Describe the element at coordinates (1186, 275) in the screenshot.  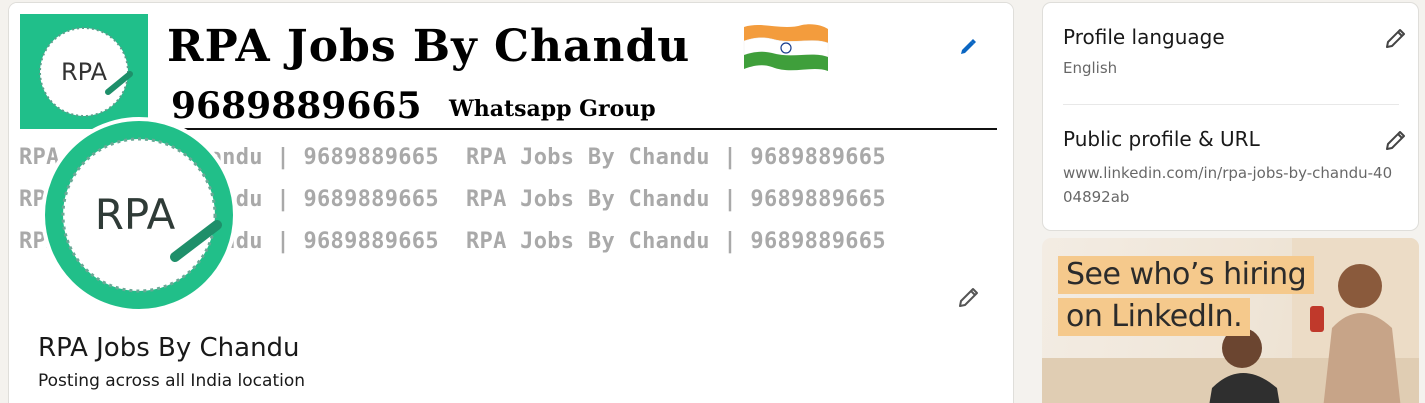
I see `ad-headline-line: See who’s hiring` at that location.